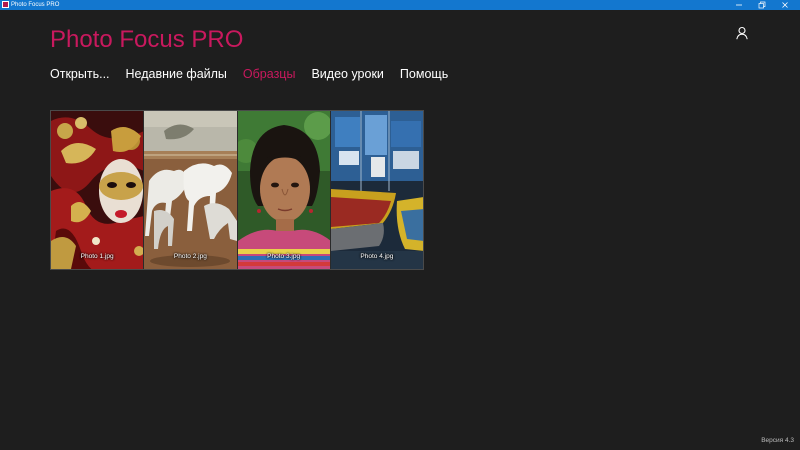 Image resolution: width=800 pixels, height=450 pixels. What do you see at coordinates (377, 256) in the screenshot?
I see `sample-photo-4-label: Photo 4.jpg` at bounding box center [377, 256].